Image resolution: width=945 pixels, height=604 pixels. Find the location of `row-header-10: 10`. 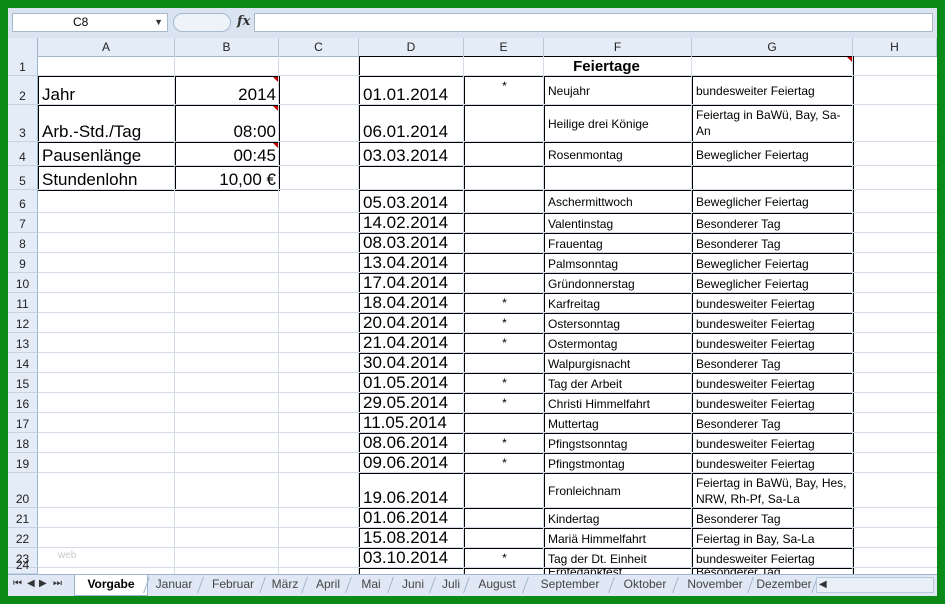

row-header-10: 10 is located at coordinates (23, 283).